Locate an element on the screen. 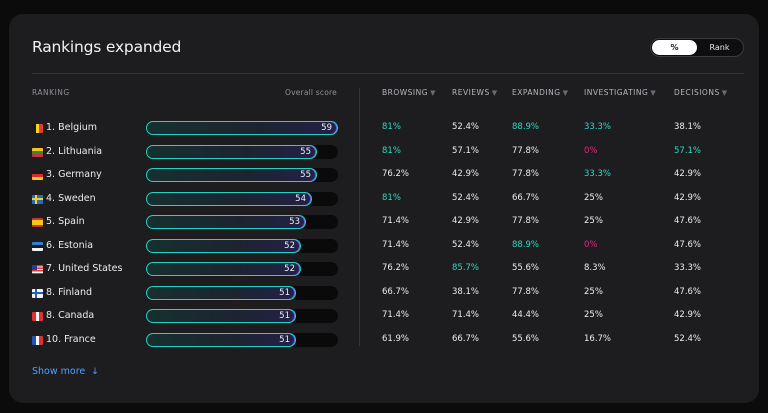 The image size is (768, 413). score-bar-fill is located at coordinates (242, 128).